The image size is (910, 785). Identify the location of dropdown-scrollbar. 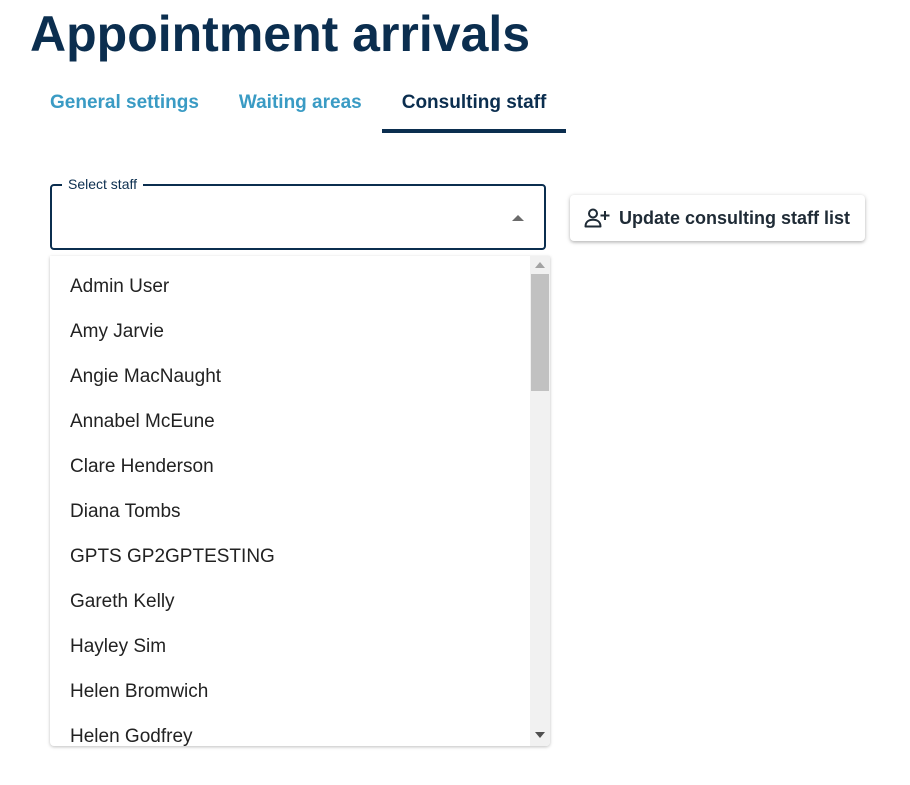
(540, 501).